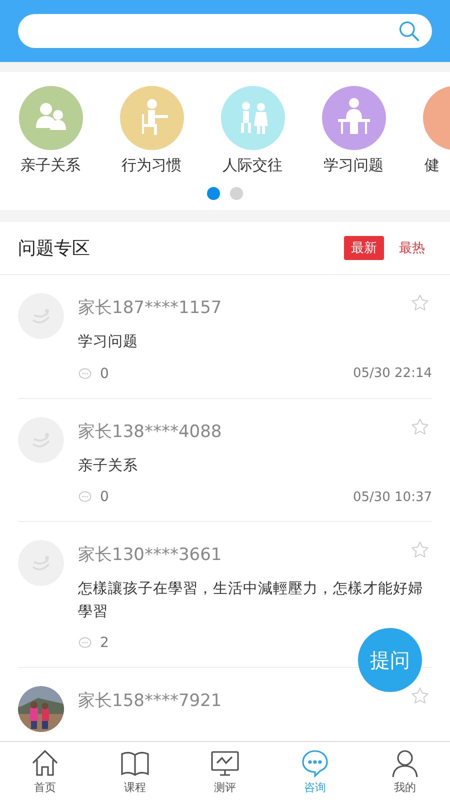 This screenshot has width=450, height=800. I want to click on search-icon, so click(409, 31).